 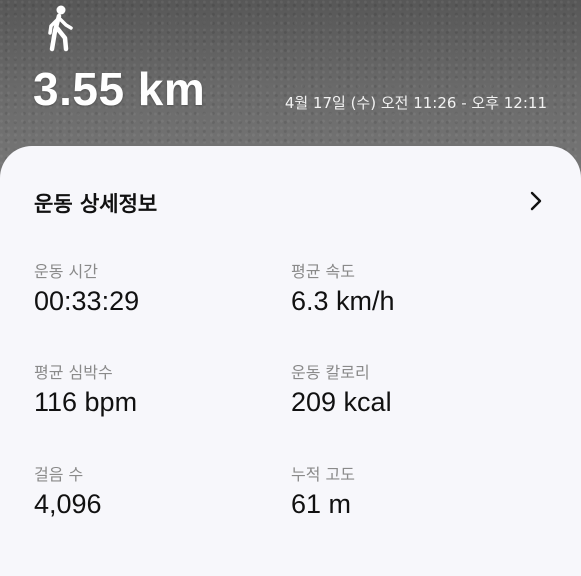 I want to click on stat-value: 4,096, so click(x=68, y=504).